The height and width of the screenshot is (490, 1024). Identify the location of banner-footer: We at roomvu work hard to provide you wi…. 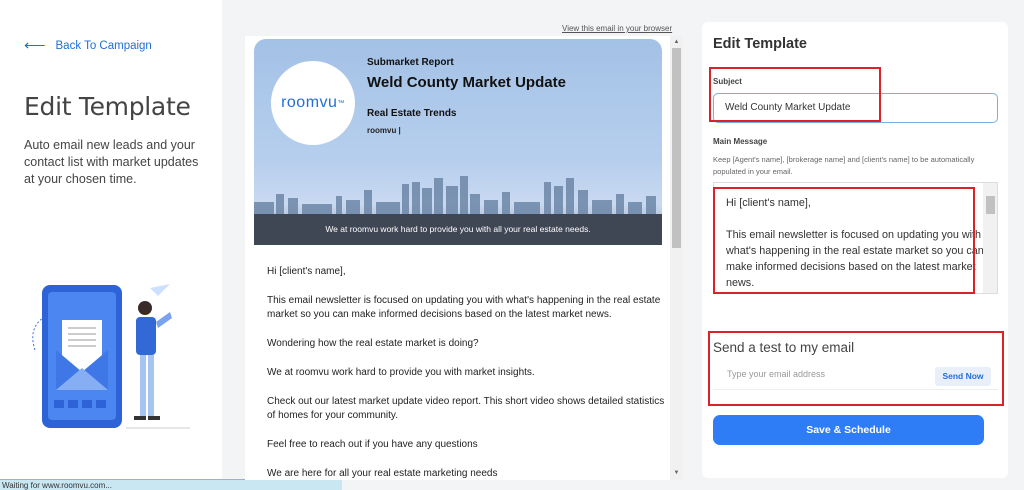
(458, 229).